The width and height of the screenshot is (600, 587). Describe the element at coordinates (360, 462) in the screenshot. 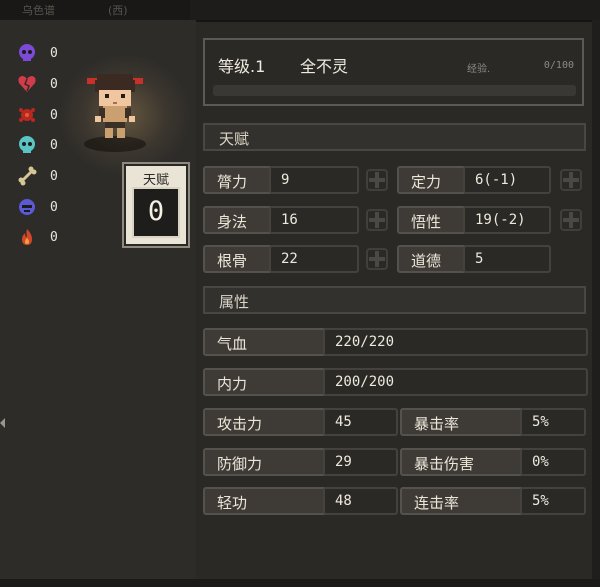

I see `stat-value-box: 29` at that location.